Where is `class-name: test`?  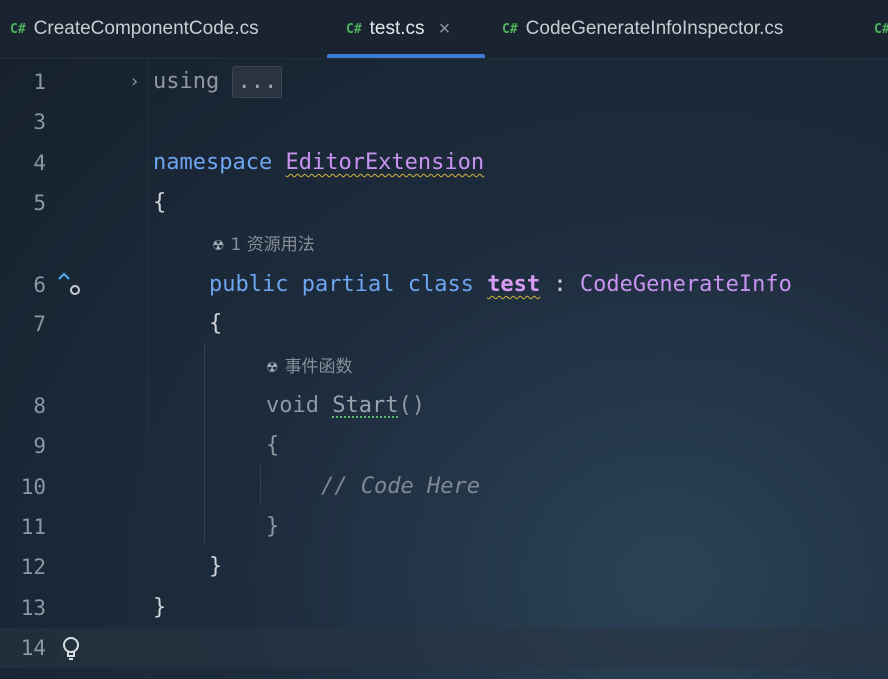
class-name: test is located at coordinates (514, 284).